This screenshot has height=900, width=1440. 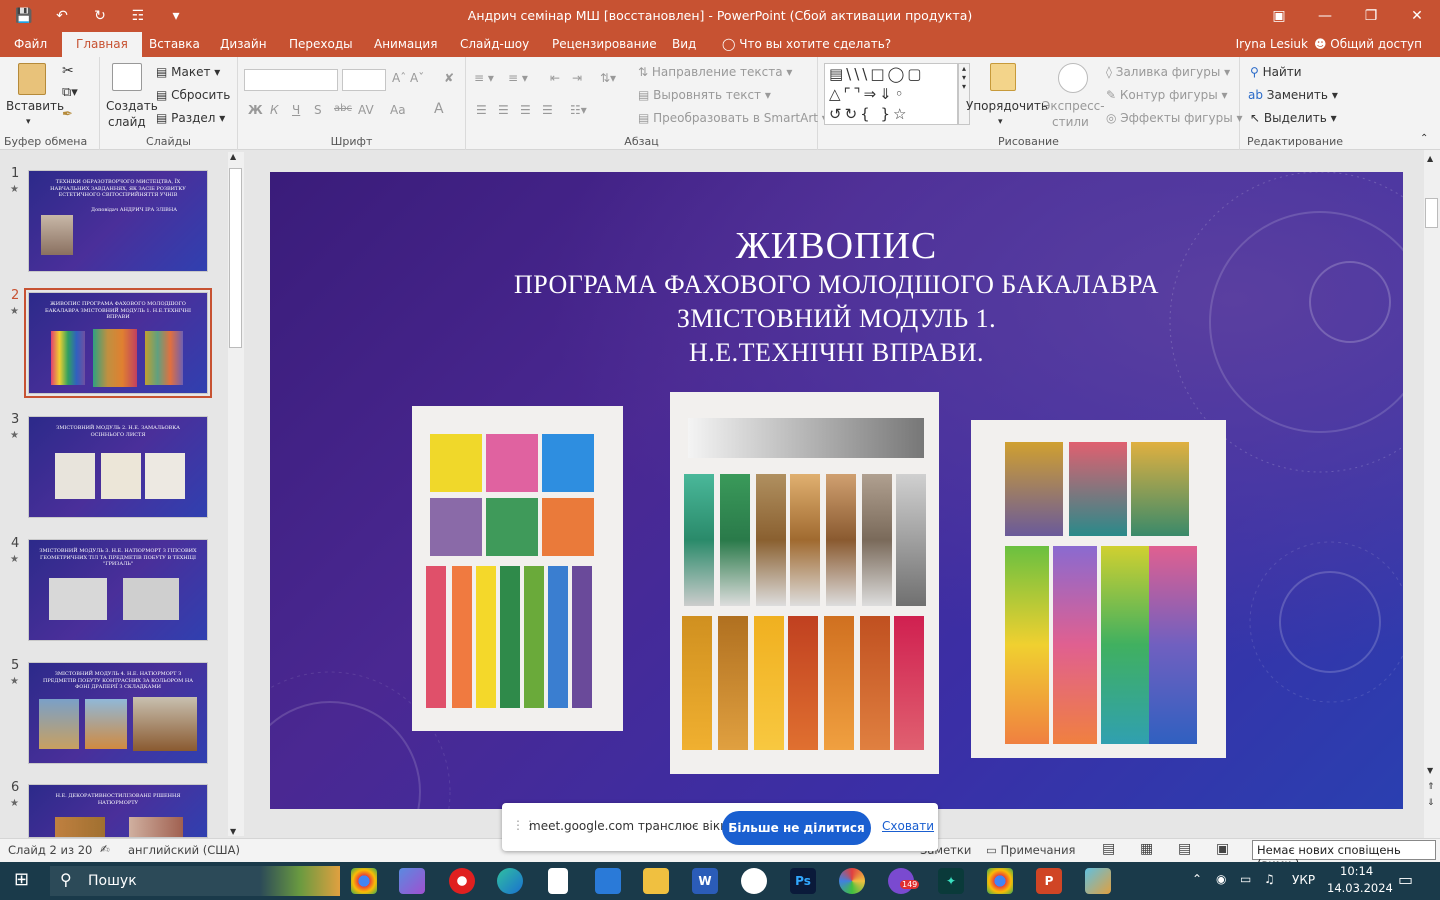 I want to click on align-text-button: ▤ Выровнять текст ▾, so click(x=704, y=95).